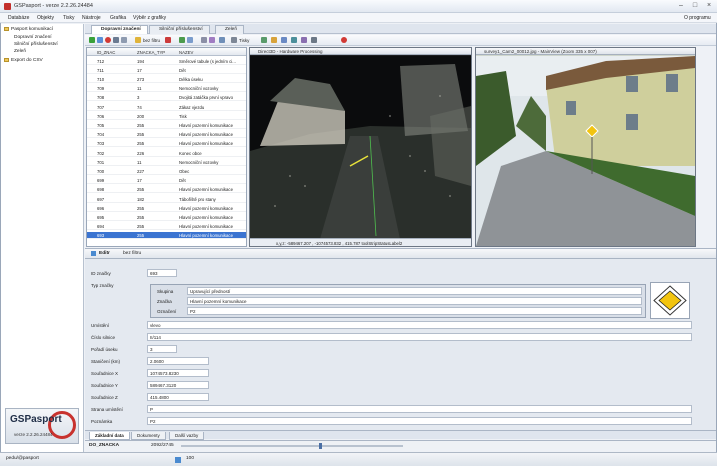 The image size is (717, 466). What do you see at coordinates (149, 18) in the screenshot?
I see `menu-vyber-z-grafiky: Výběr z grafiky` at bounding box center [149, 18].